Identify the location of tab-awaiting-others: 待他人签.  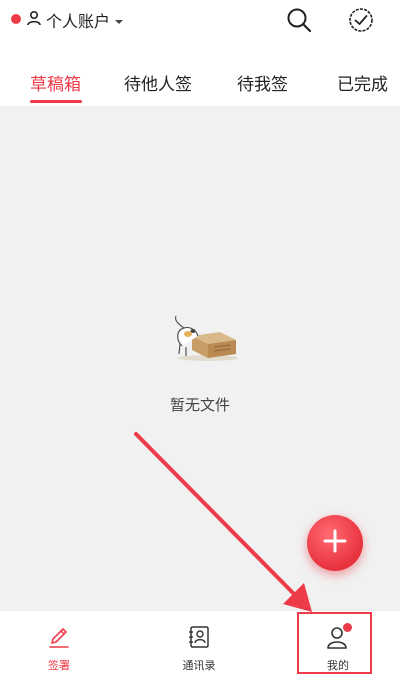
(158, 82).